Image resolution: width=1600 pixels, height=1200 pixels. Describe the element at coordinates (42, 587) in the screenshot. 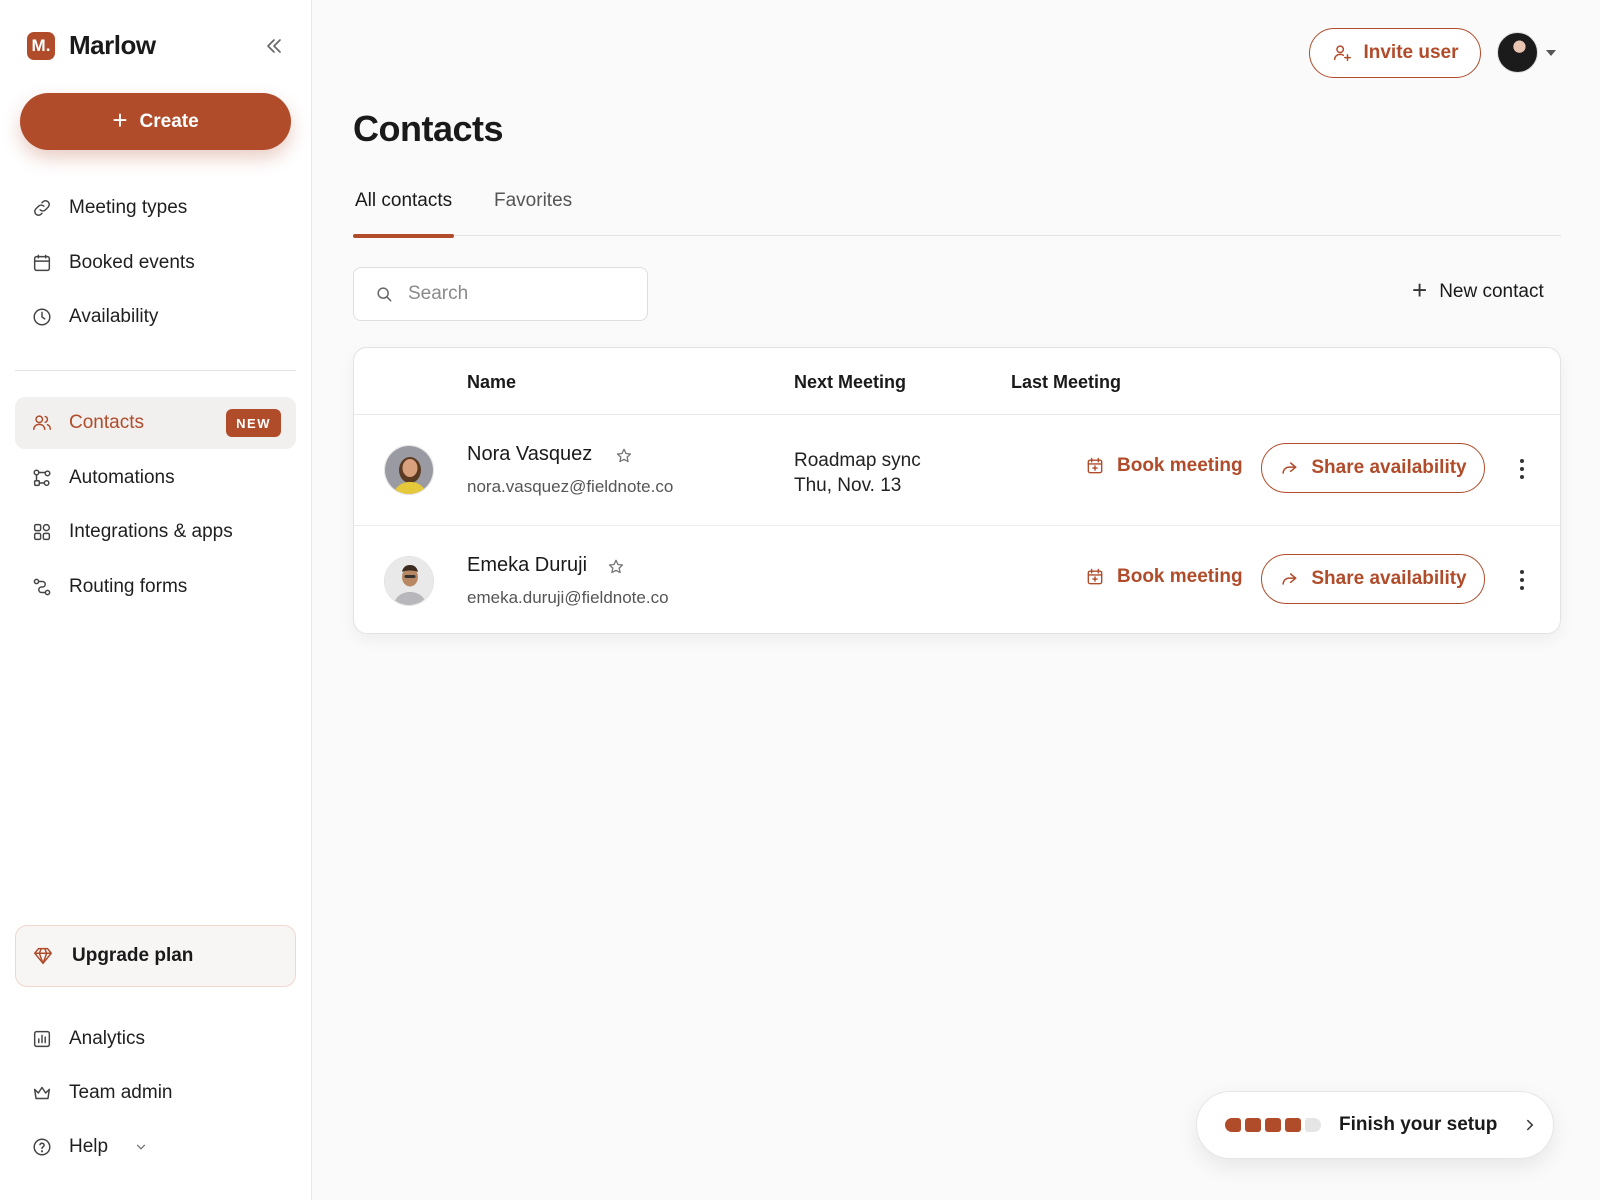

I see `routing-icon` at that location.